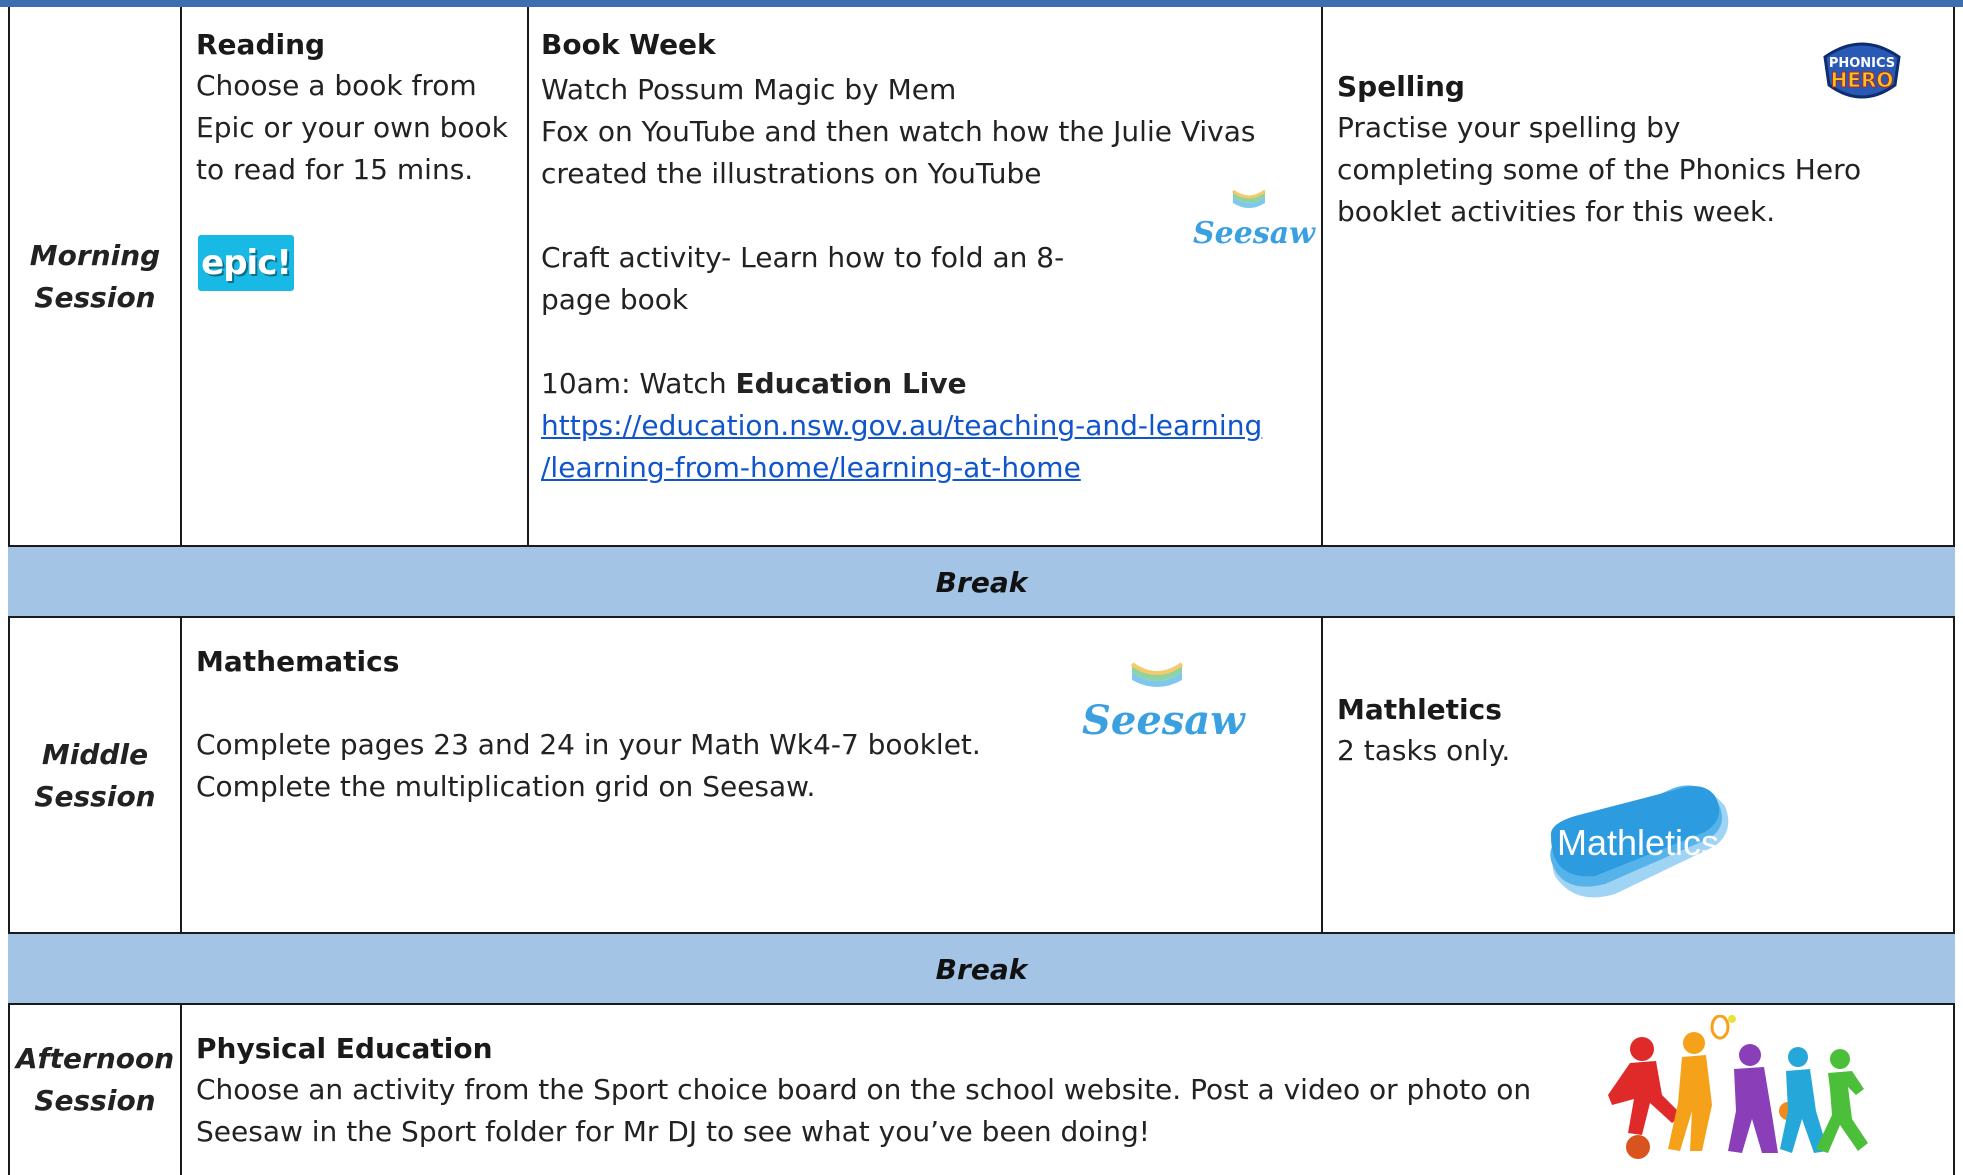 This screenshot has height=1175, width=1963. Describe the element at coordinates (851, 383) in the screenshot. I see `live-title: Education Live` at that location.